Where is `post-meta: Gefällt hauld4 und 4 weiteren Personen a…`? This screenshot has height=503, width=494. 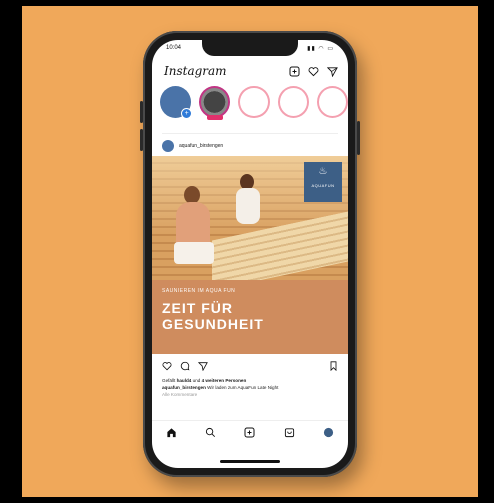 post-meta: Gefällt hauld4 und 4 weiteren Personen a… is located at coordinates (250, 387).